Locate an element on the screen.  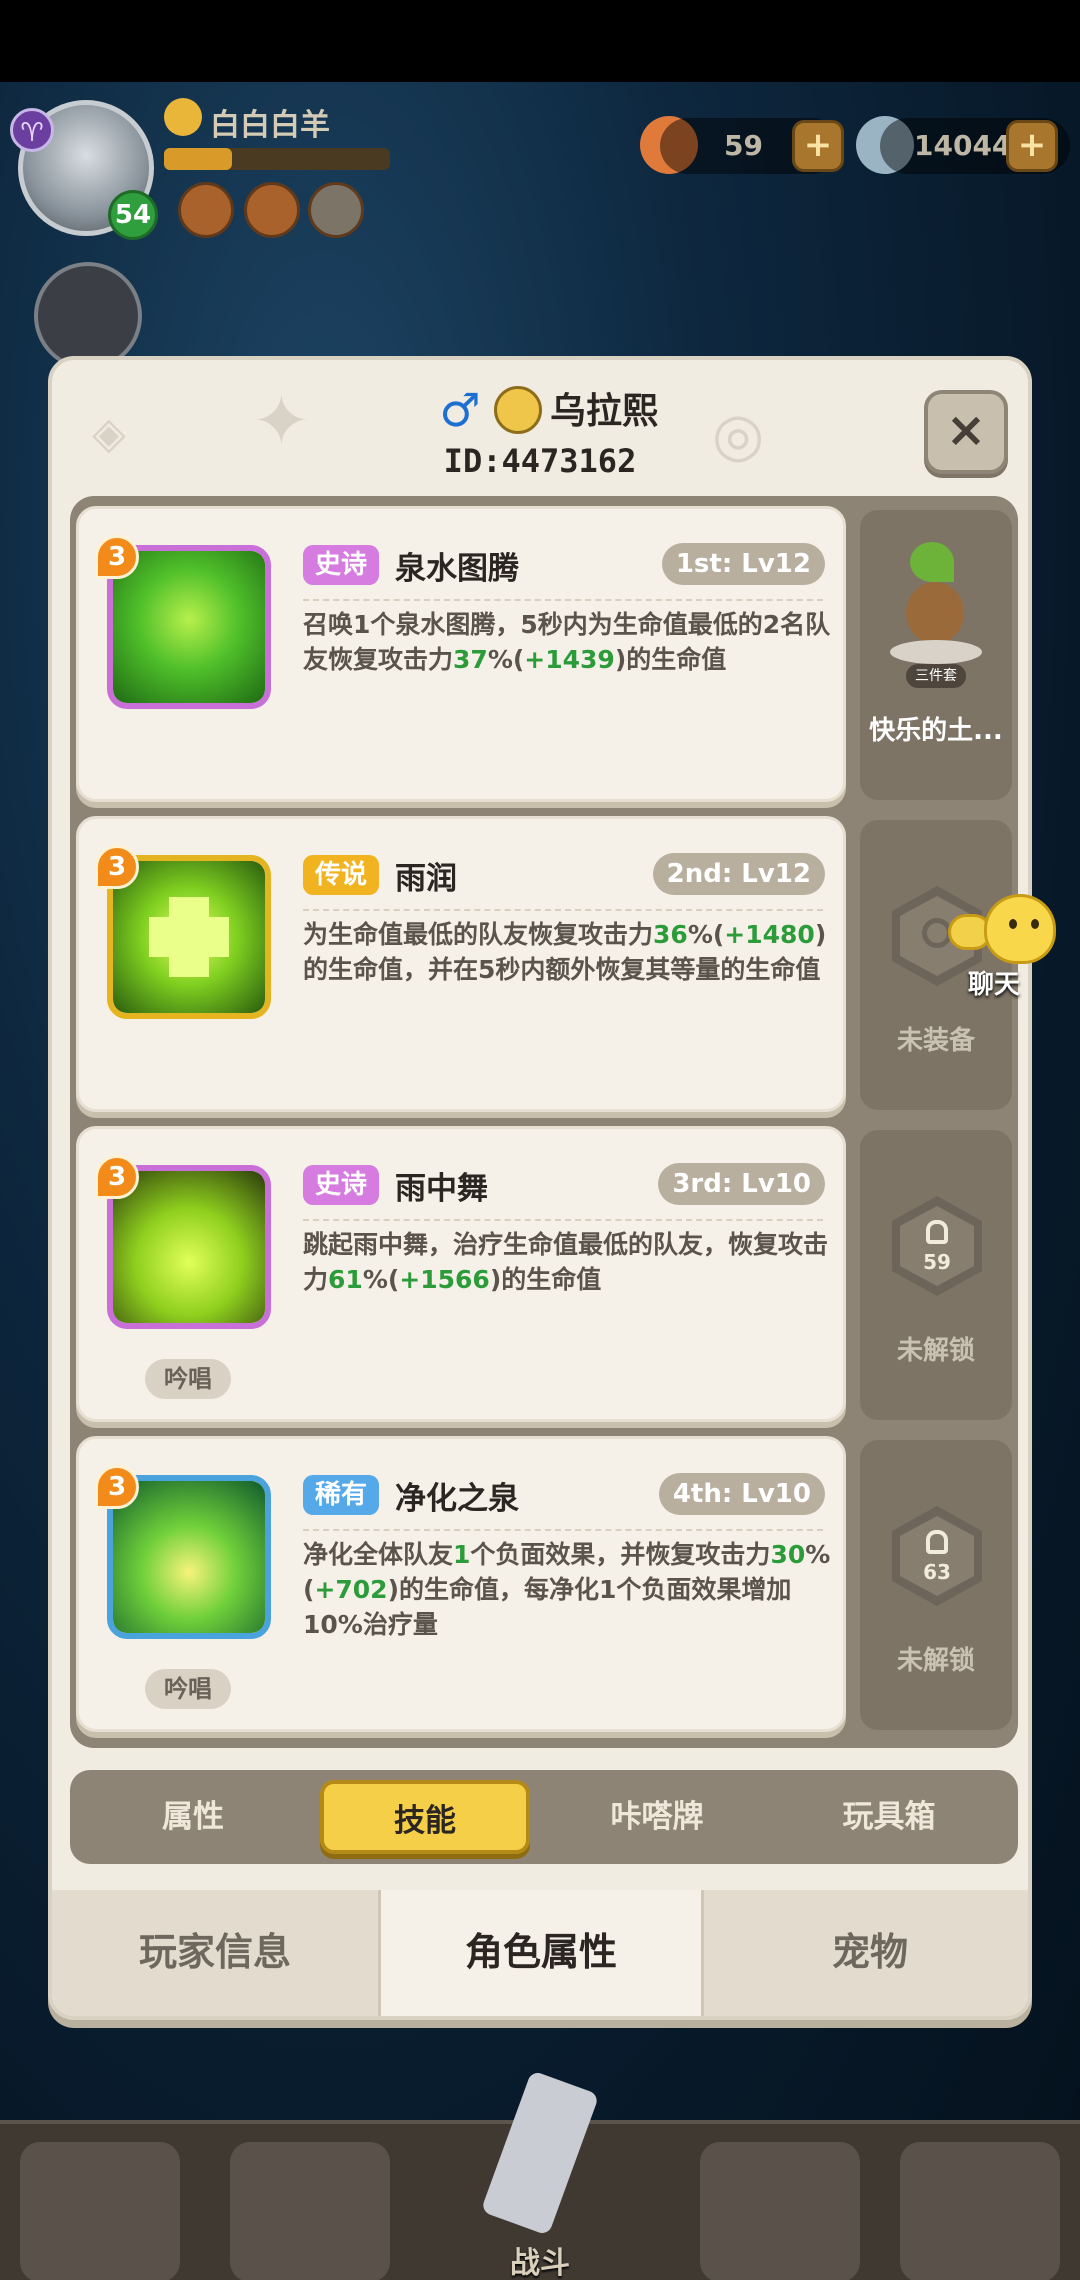
status-bar is located at coordinates (540, 41).